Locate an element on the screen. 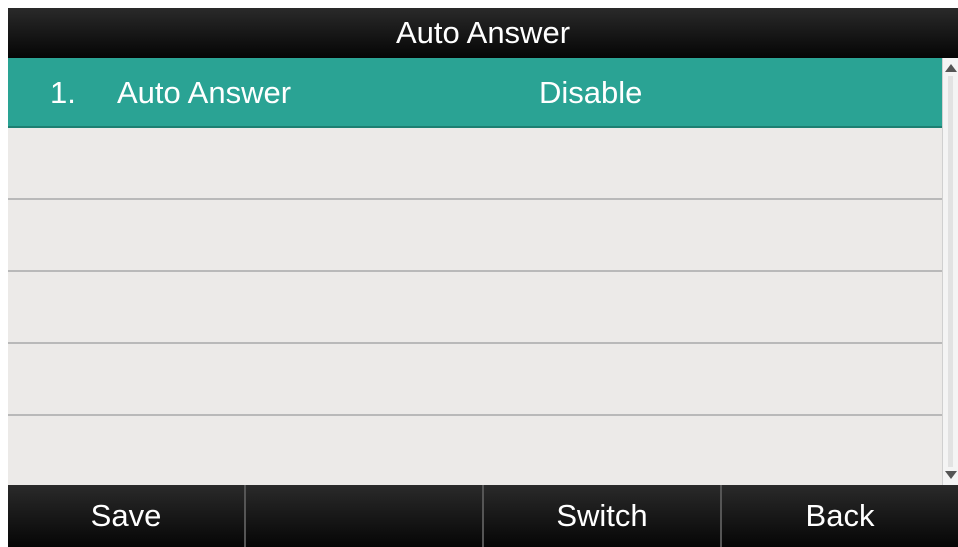 This screenshot has height=547, width=958. vertical-scrollbar is located at coordinates (950, 271).